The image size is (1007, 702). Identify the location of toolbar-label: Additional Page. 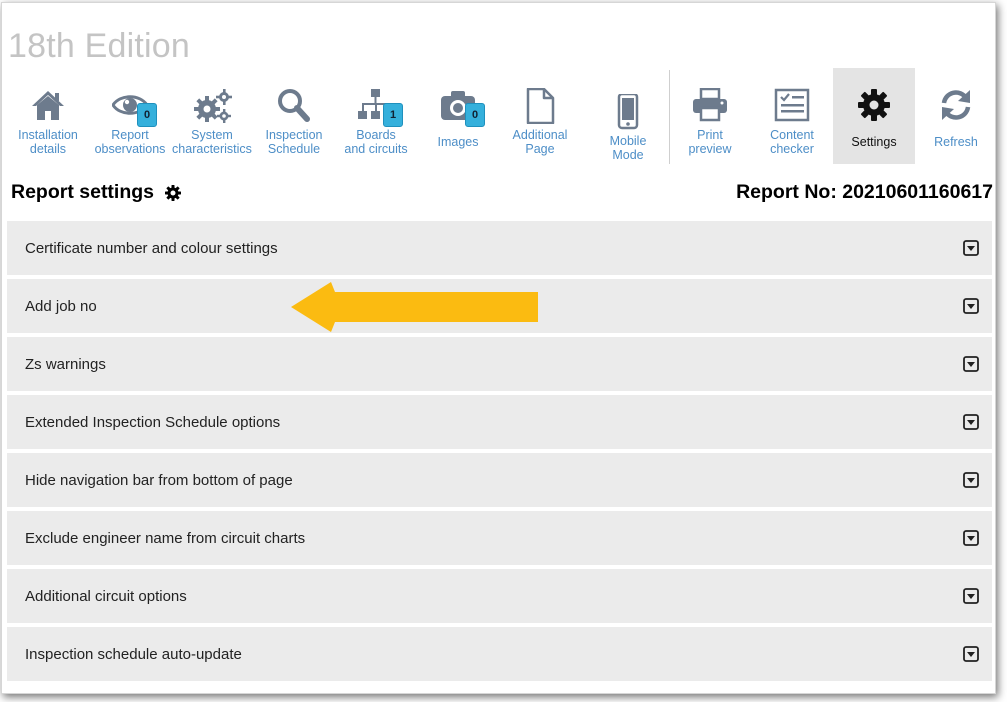
(540, 142).